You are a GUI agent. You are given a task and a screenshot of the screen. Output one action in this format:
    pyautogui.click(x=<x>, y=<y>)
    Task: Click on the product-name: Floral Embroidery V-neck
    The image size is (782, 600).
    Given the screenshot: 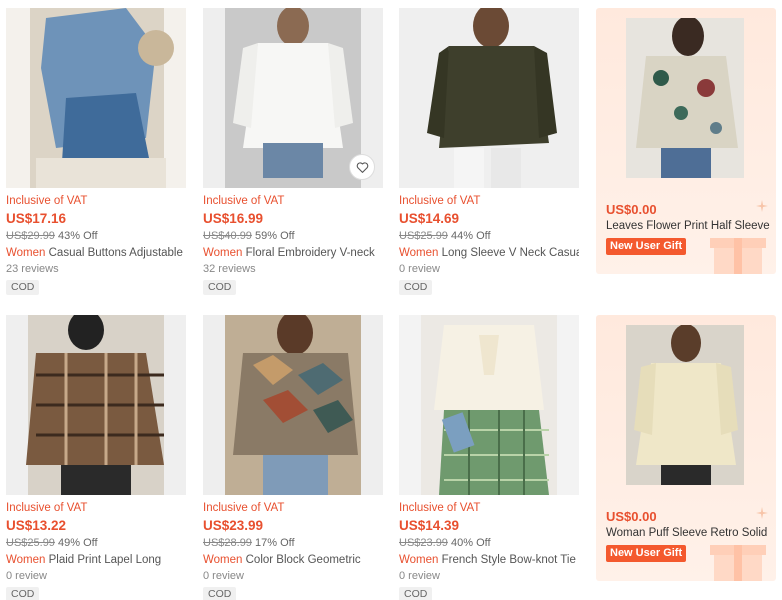 What is the action you would take?
    pyautogui.click(x=310, y=253)
    